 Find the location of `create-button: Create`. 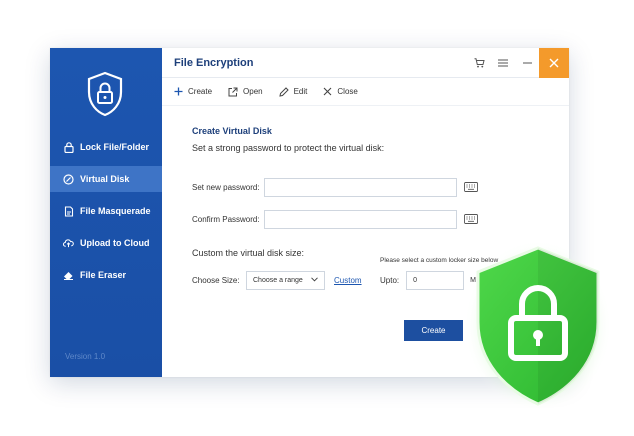

create-button: Create is located at coordinates (193, 91).